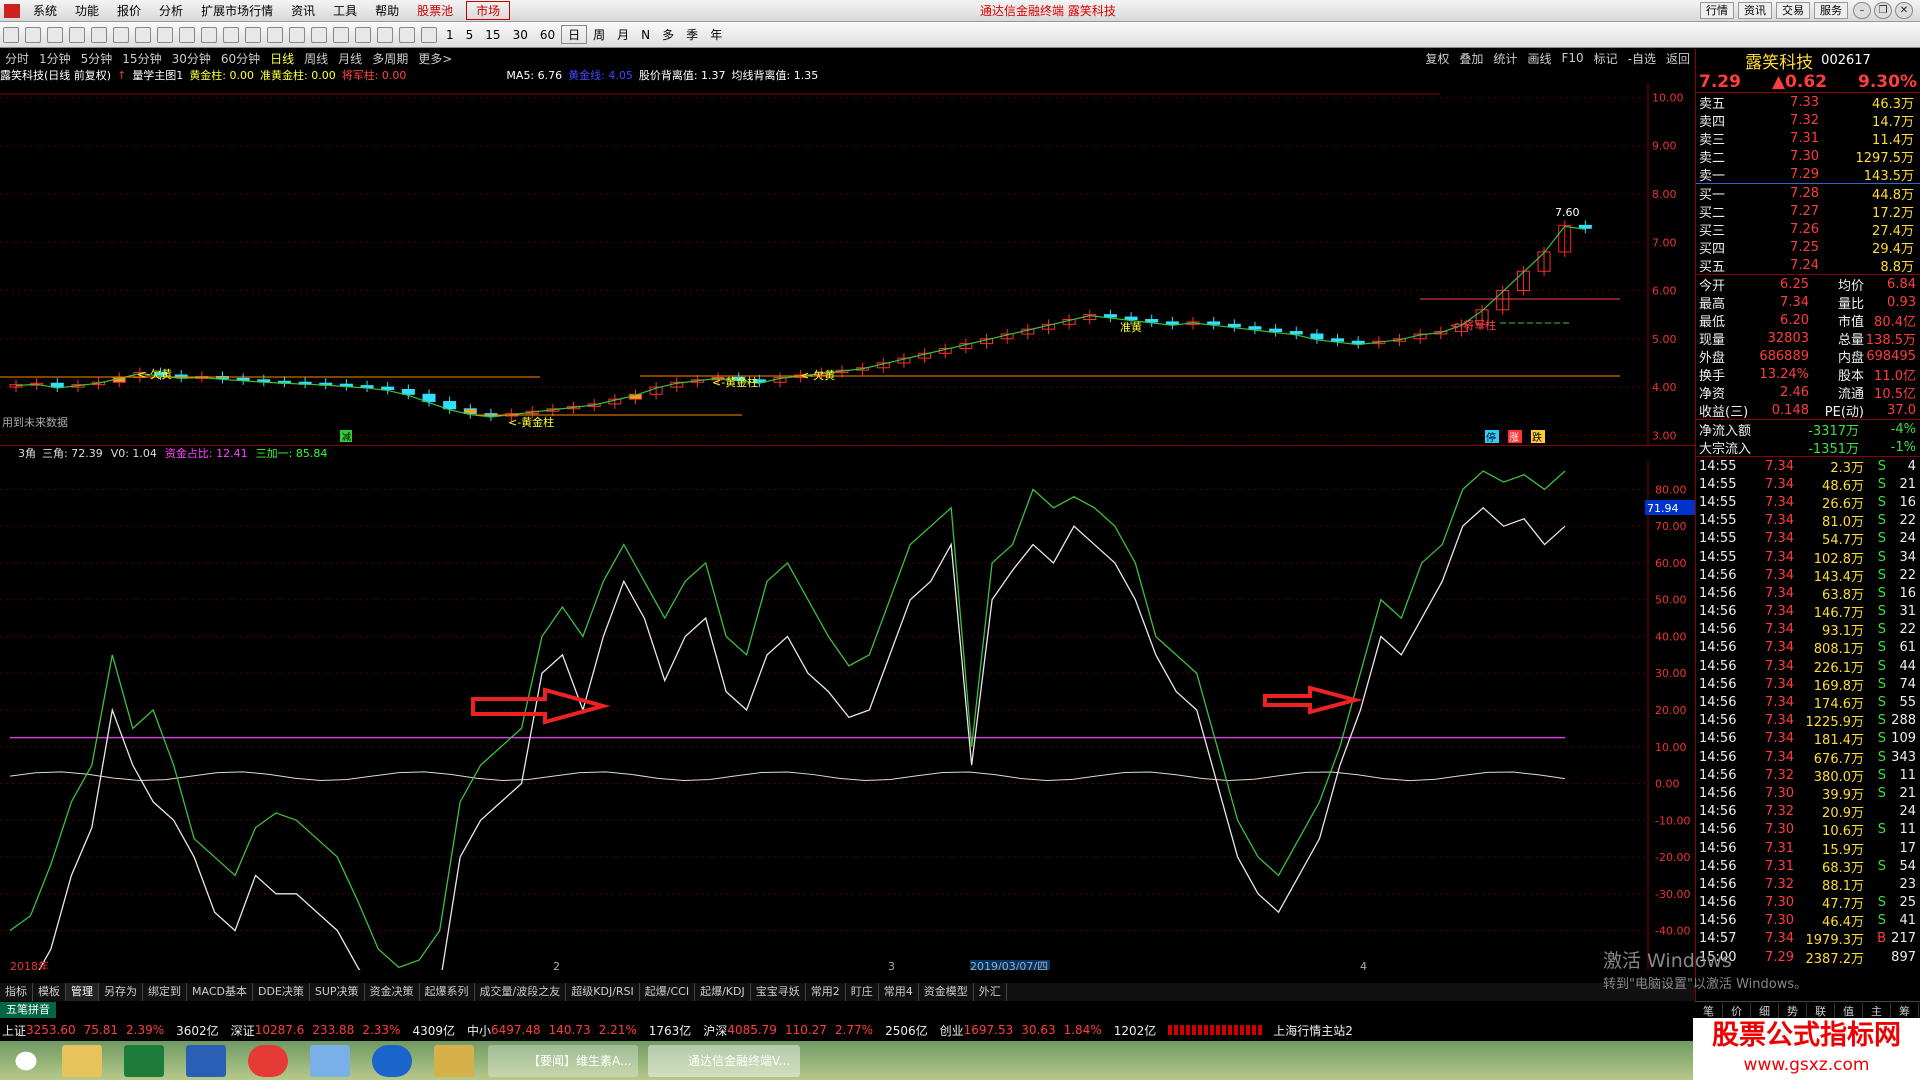 This screenshot has height=1080, width=1920. Describe the element at coordinates (55, 34) in the screenshot. I see `down-icon` at that location.